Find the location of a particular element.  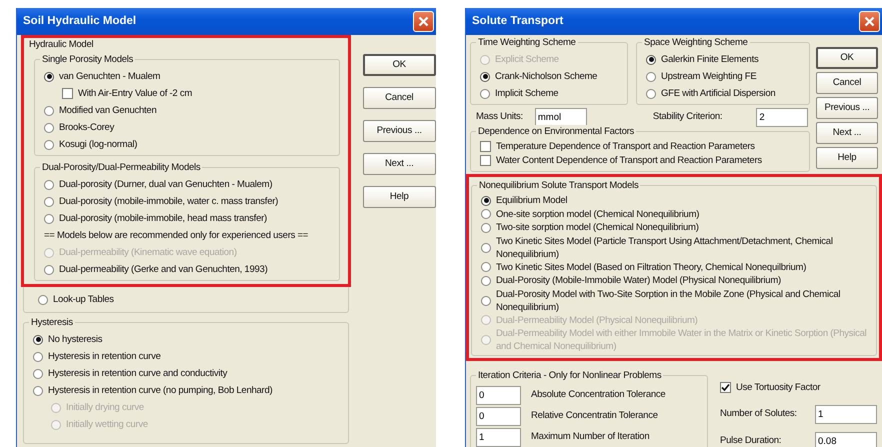

group-title: Dual-Porosity/Dual-Permeability Models is located at coordinates (121, 167).